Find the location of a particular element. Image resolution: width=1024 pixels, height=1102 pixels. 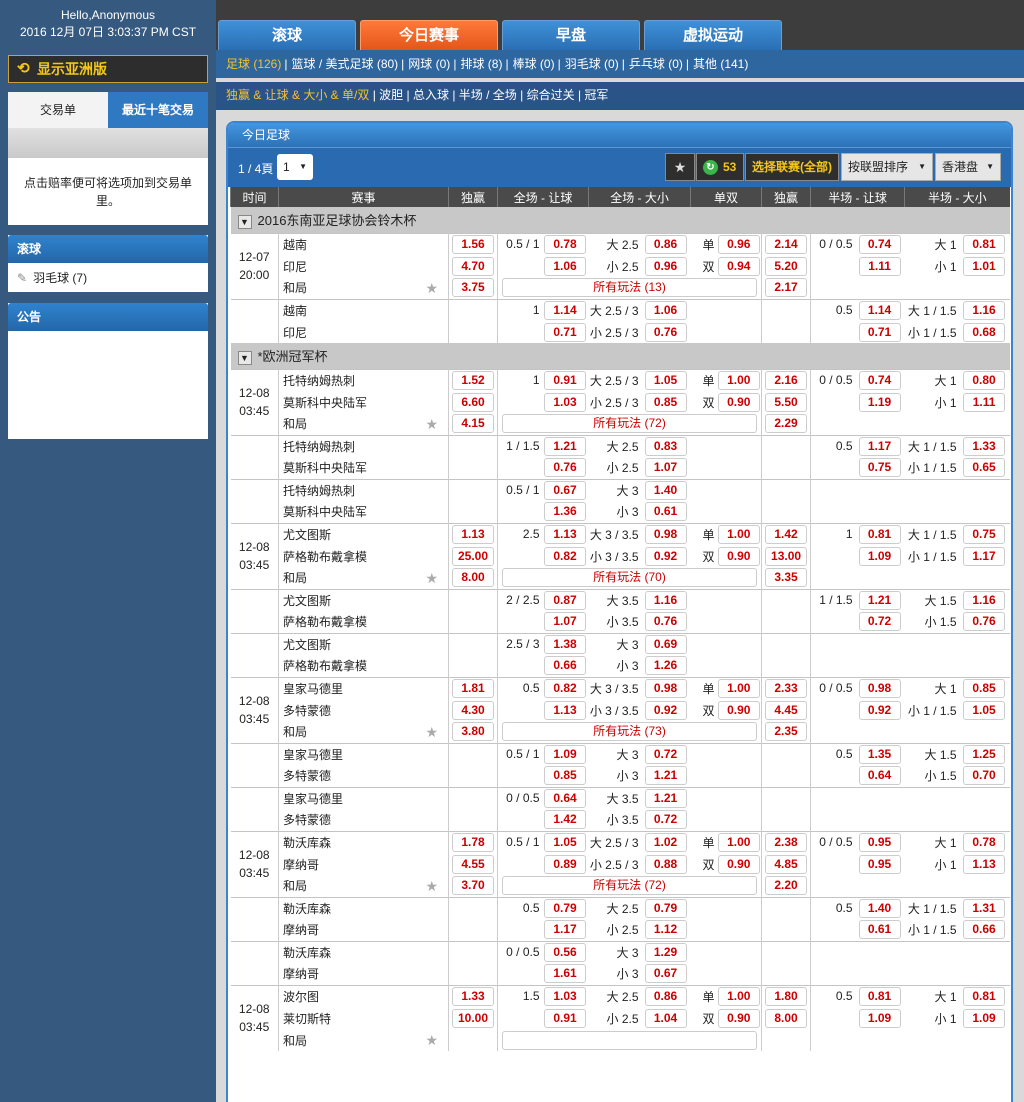

handicap-odds: 1.03 is located at coordinates (565, 996).